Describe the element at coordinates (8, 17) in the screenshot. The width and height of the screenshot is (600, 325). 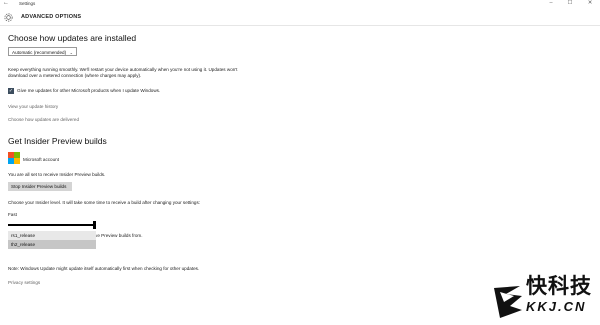
I see `gear-icon` at that location.